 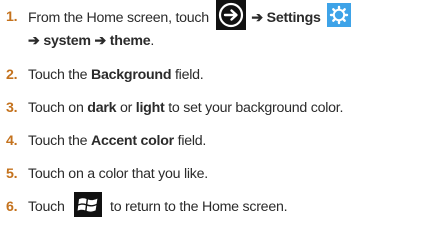 I want to click on step-text: to return to the Home screen., so click(x=199, y=207).